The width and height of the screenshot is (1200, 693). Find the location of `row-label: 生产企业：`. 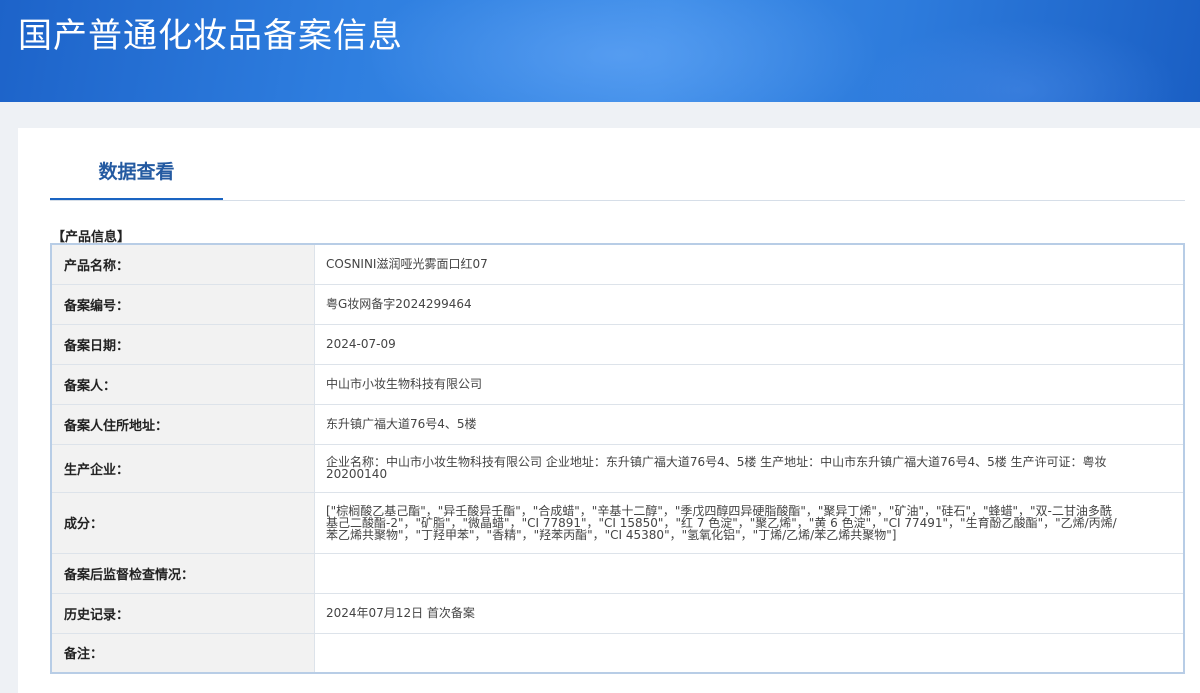

row-label: 生产企业： is located at coordinates (182, 468).